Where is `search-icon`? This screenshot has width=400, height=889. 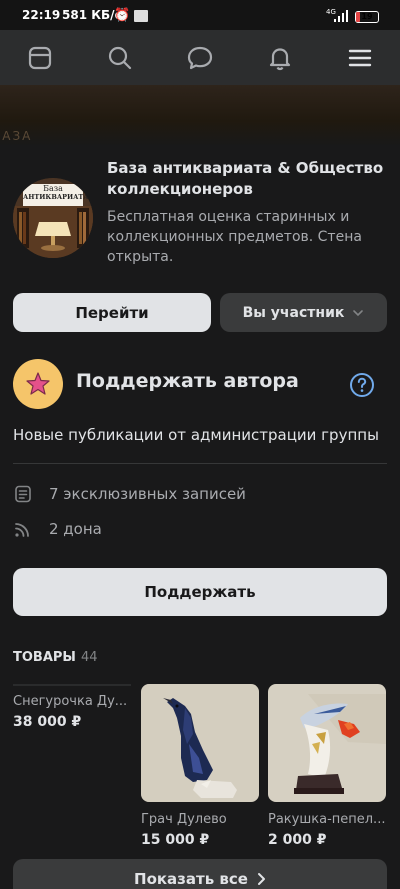
search-icon is located at coordinates (120, 58).